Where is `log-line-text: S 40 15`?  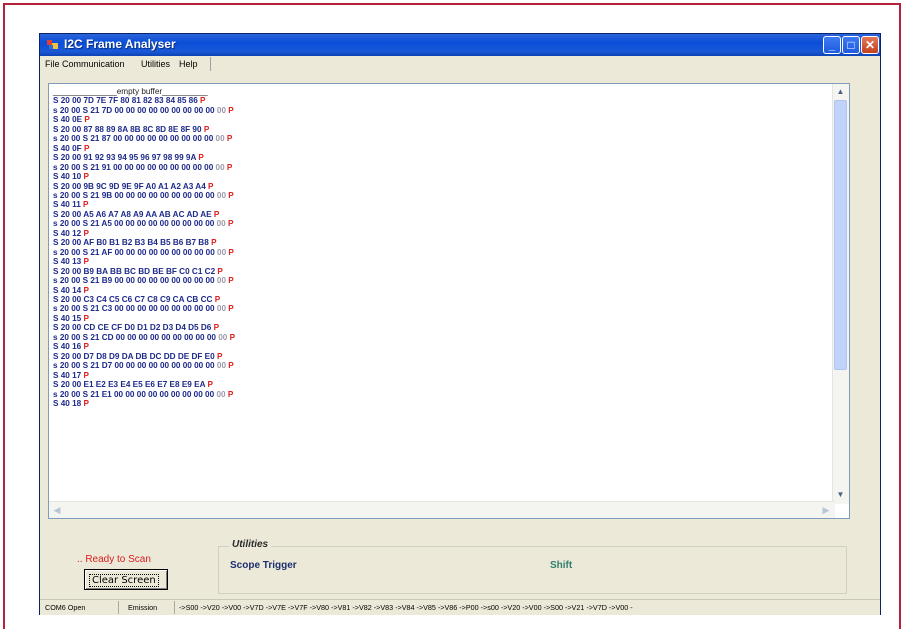
log-line-text: S 40 15 is located at coordinates (68, 318).